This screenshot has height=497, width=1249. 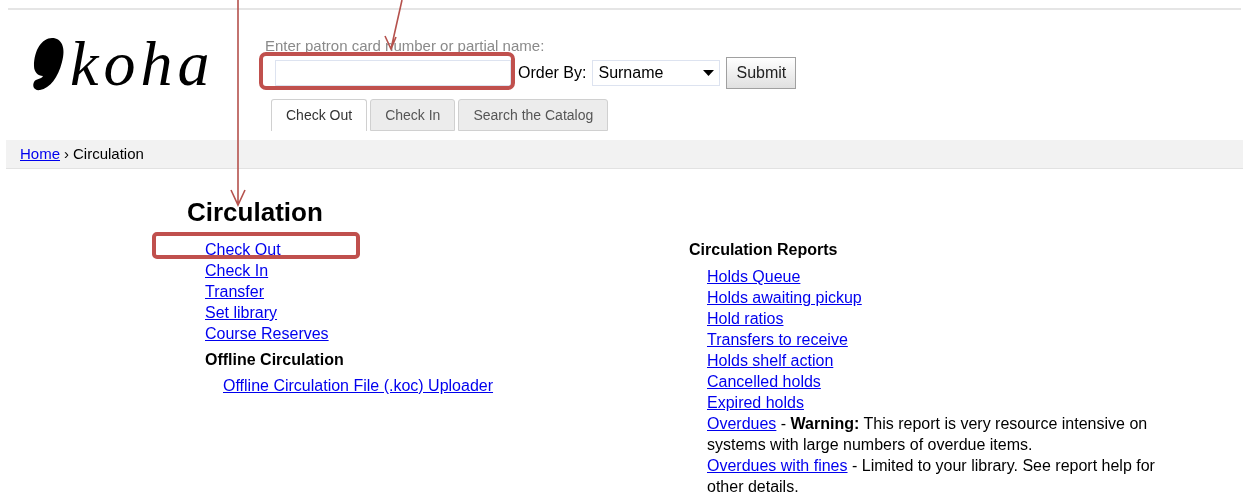 I want to click on nav-tab: Check In, so click(x=413, y=115).